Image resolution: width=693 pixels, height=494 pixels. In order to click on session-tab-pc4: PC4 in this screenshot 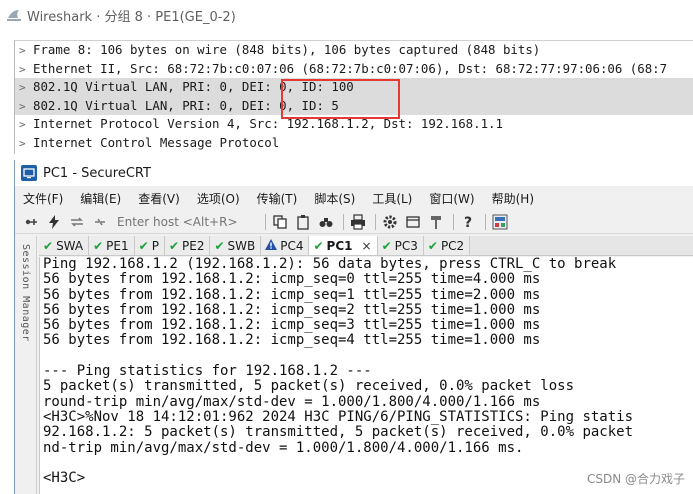, I will do `click(285, 245)`.